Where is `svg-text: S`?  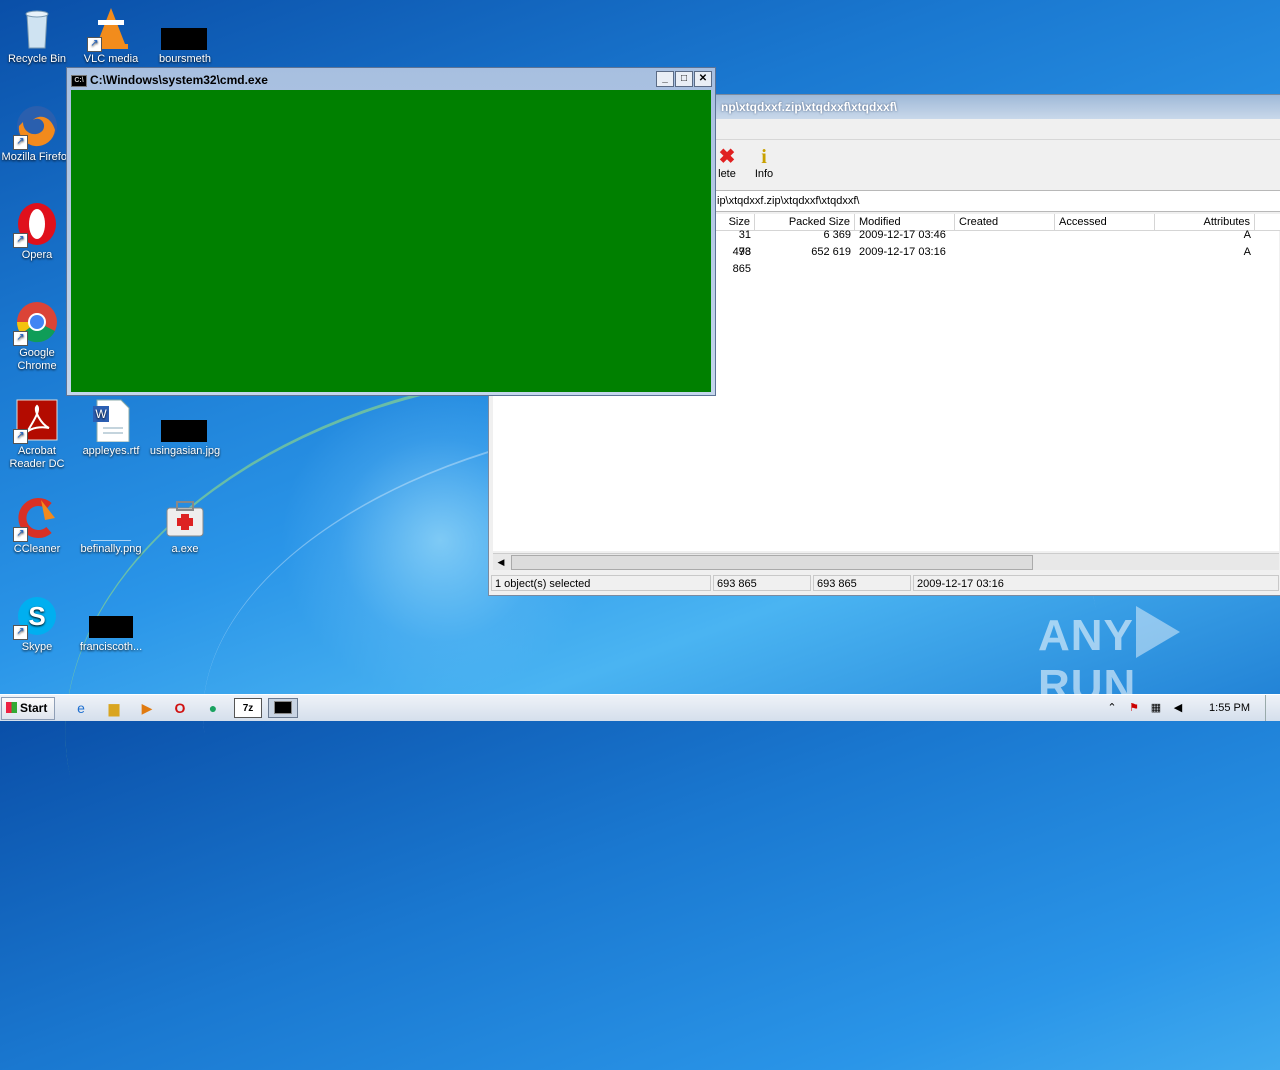
svg-text: S is located at coordinates (36, 616).